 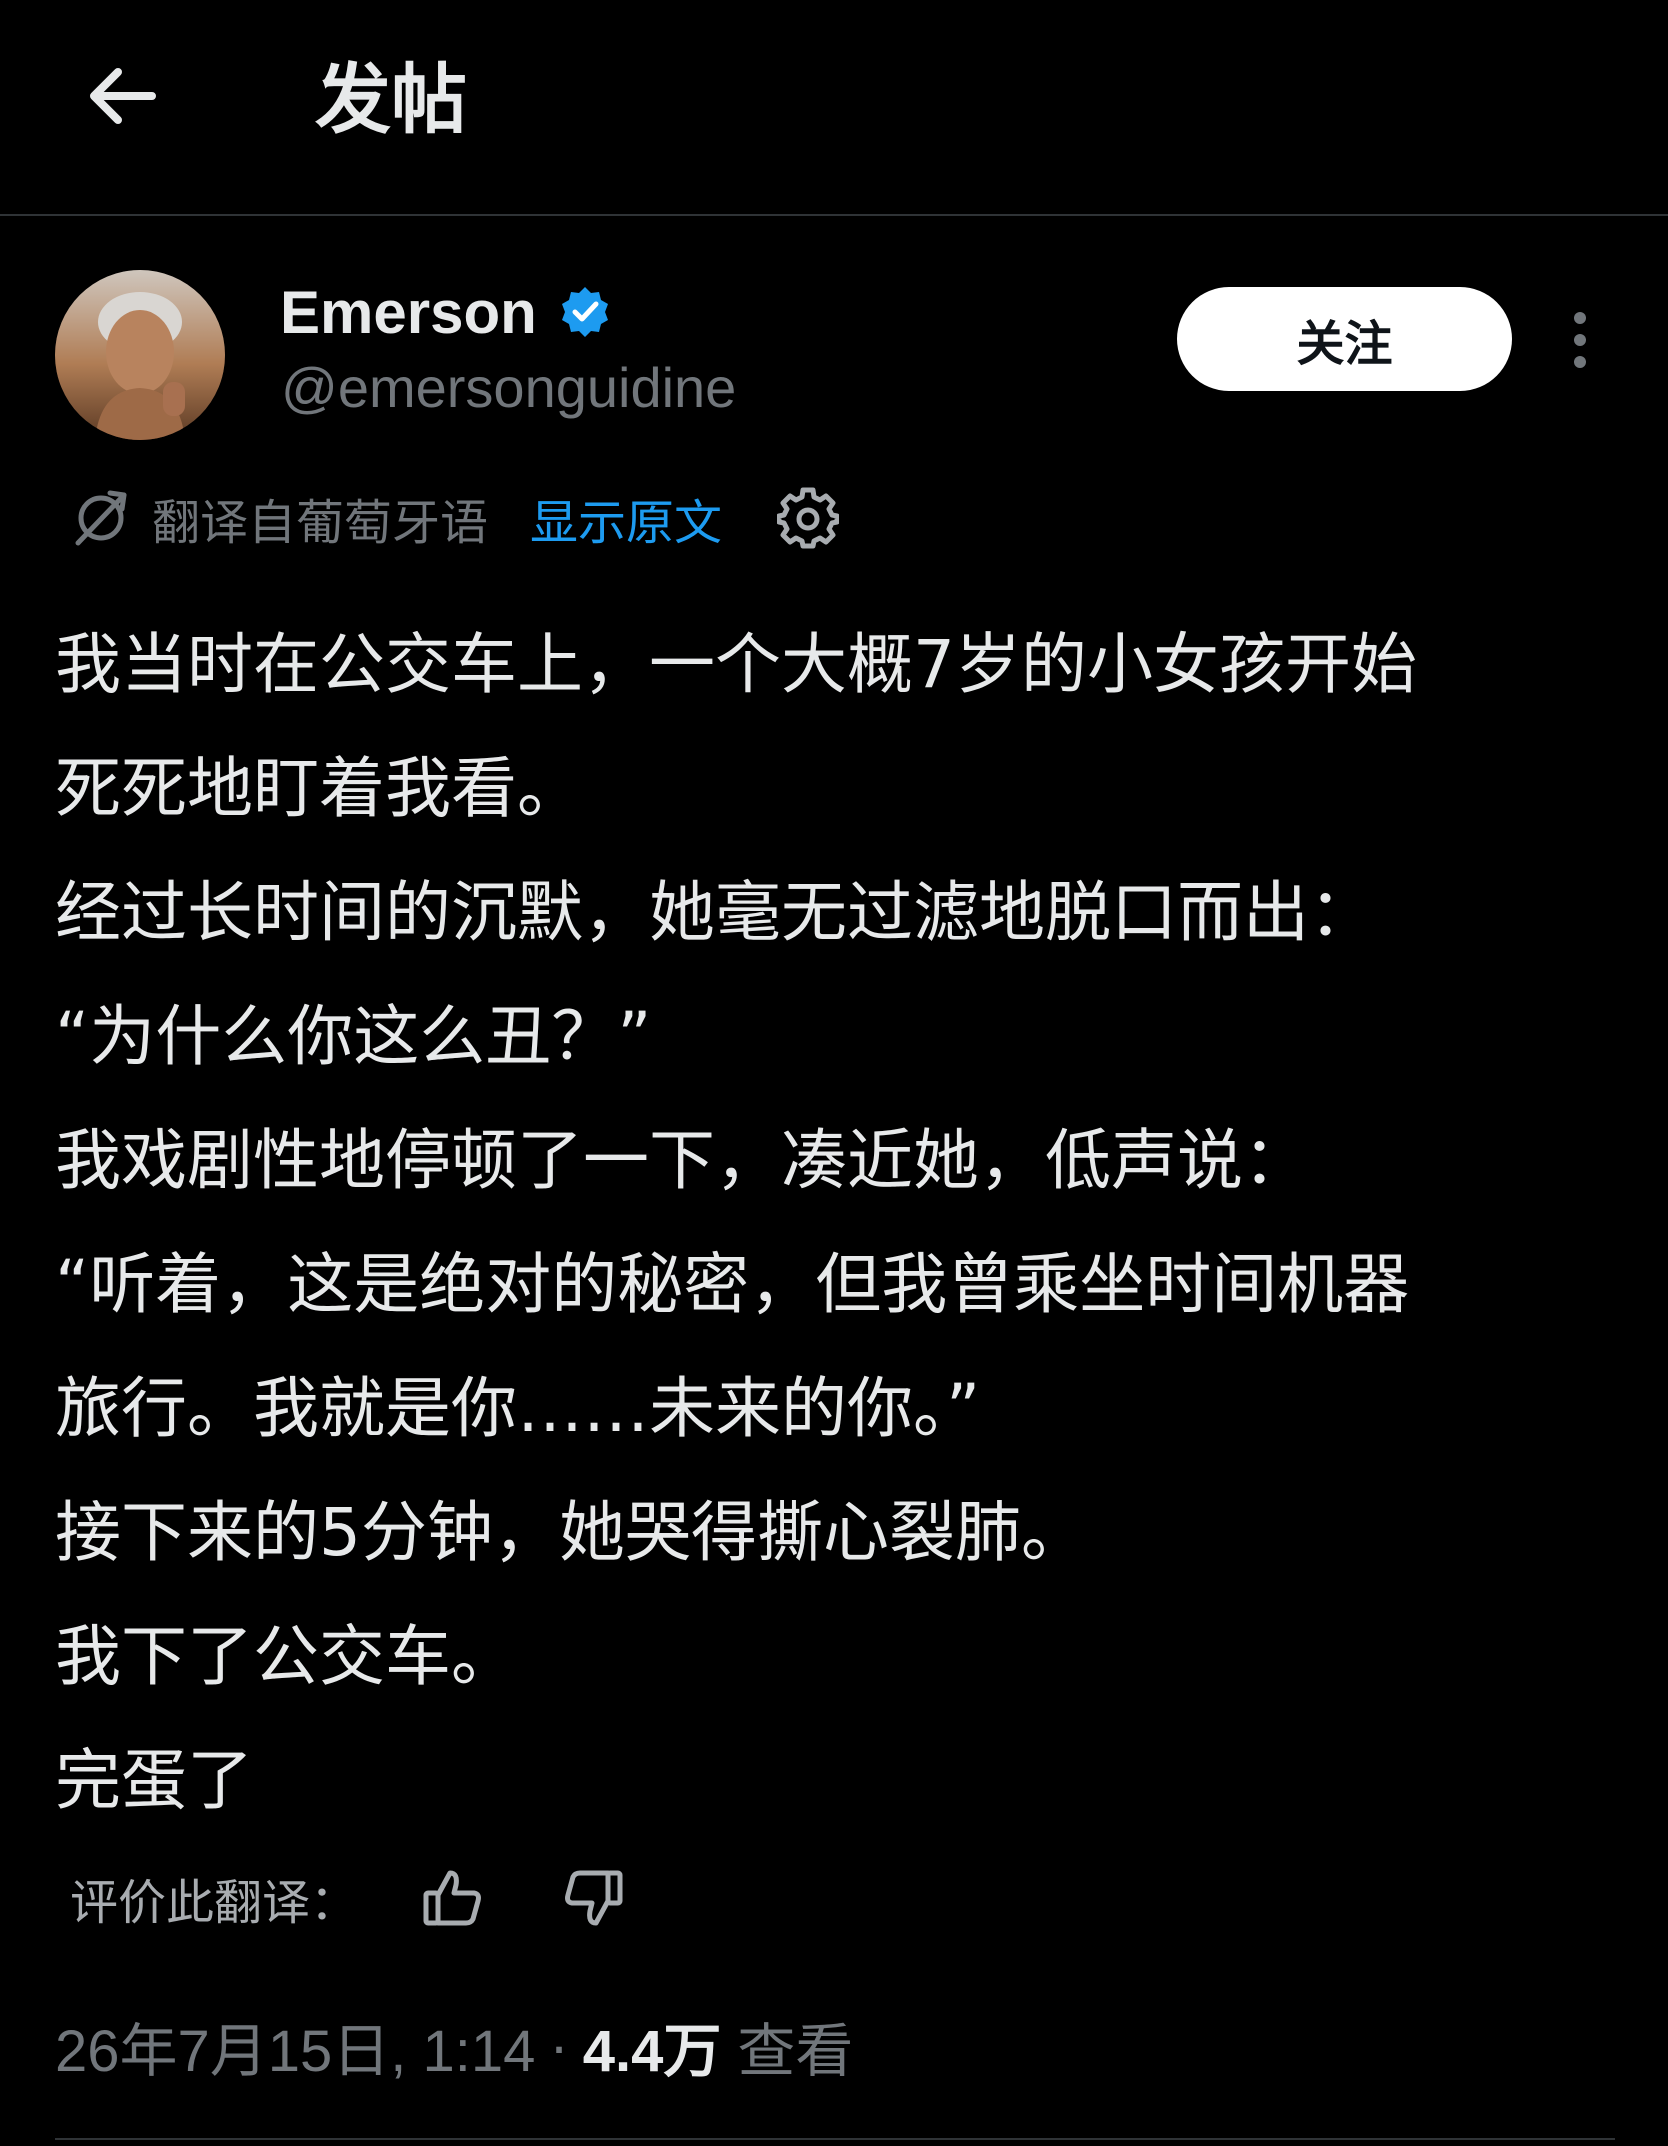 What do you see at coordinates (682, 1160) in the screenshot?
I see `post-line: 我戏剧性地停顿了一下，凑近她，低声说：` at bounding box center [682, 1160].